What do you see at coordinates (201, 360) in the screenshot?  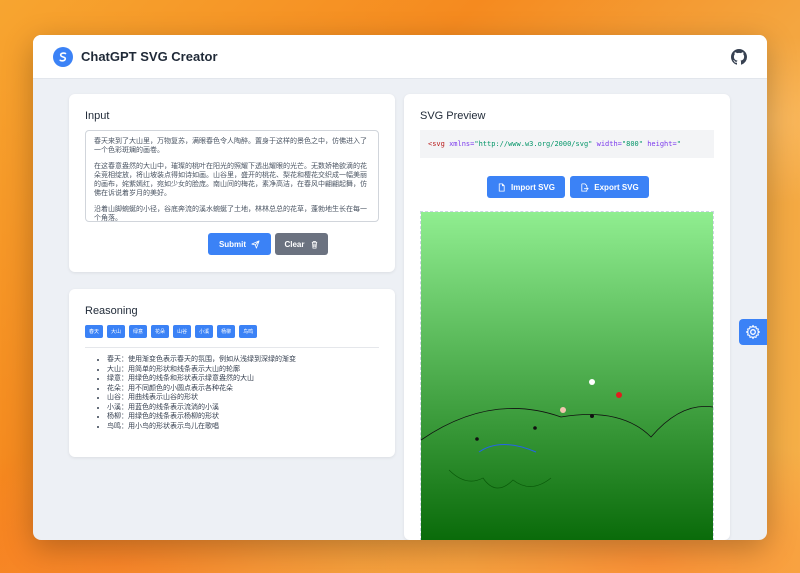 I see `list-item: 春天：使用渐变色表示春天的氛围，例如从浅绿到深绿的渐变` at bounding box center [201, 360].